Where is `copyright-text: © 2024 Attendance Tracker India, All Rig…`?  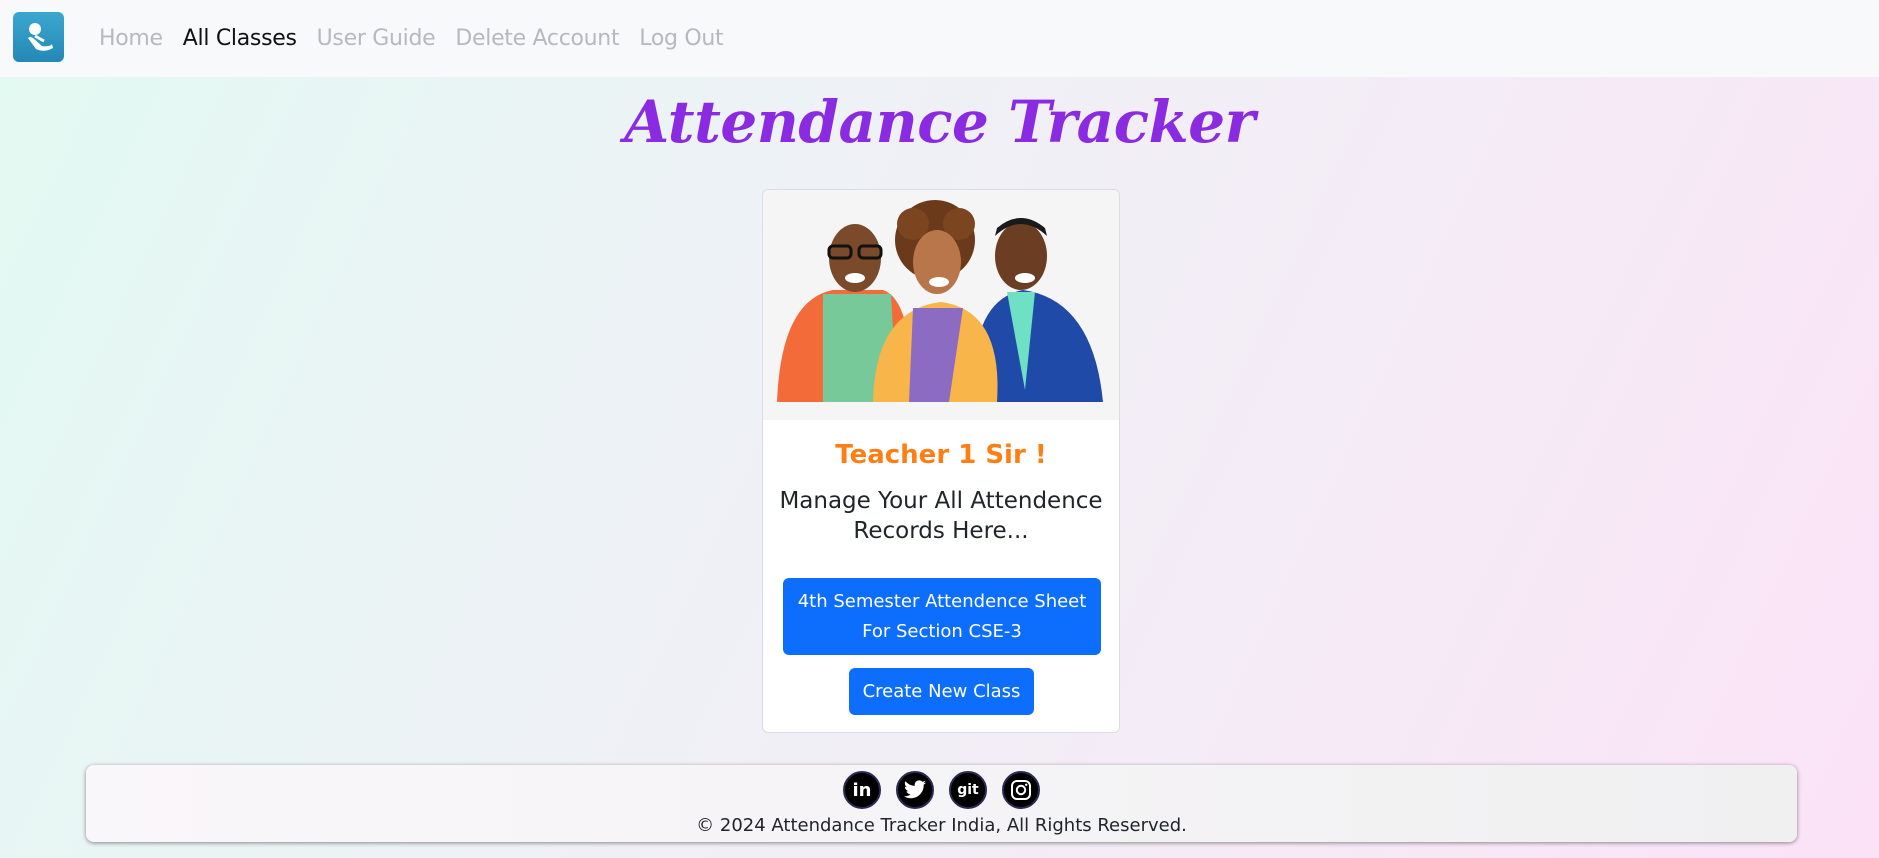
copyright-text: © 2024 Attendance Tracker India, All Rig… is located at coordinates (941, 825).